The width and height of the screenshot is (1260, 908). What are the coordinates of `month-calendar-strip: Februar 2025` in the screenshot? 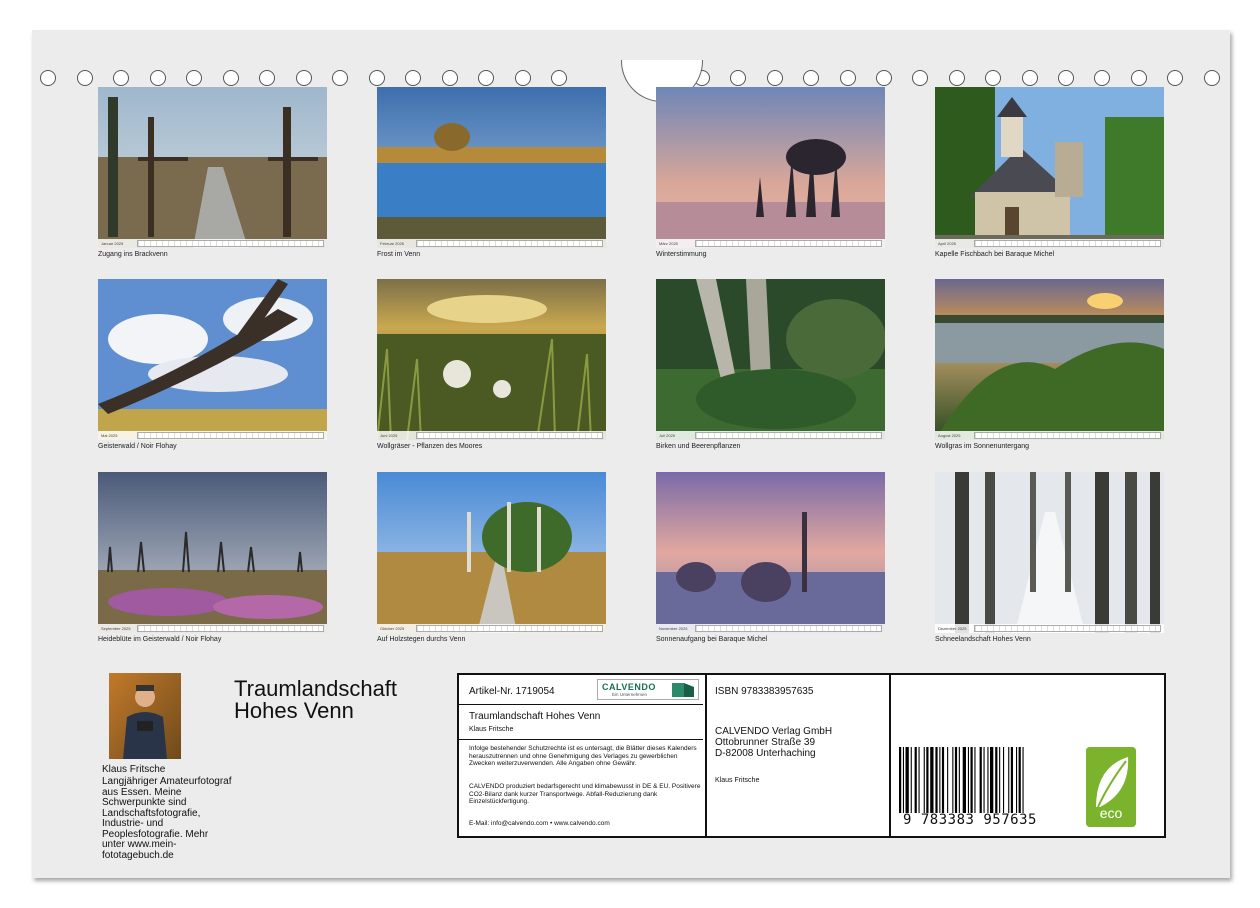 It's located at (491, 243).